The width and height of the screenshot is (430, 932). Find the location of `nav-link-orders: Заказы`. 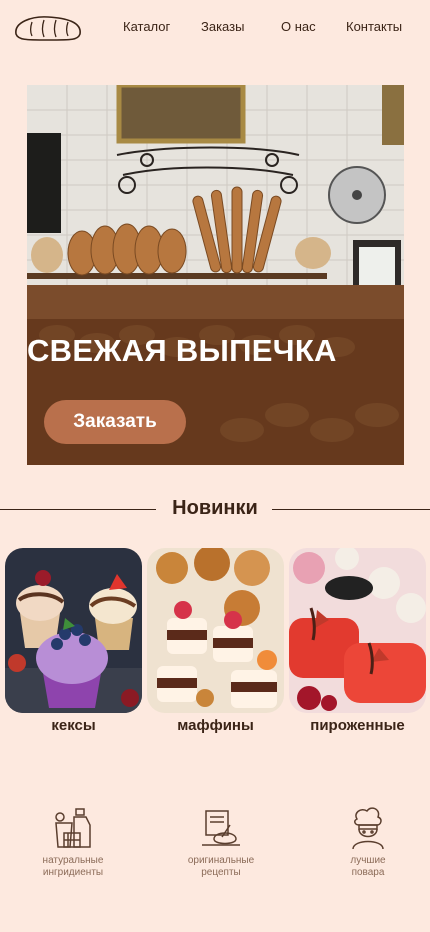

nav-link-orders: Заказы is located at coordinates (222, 26).